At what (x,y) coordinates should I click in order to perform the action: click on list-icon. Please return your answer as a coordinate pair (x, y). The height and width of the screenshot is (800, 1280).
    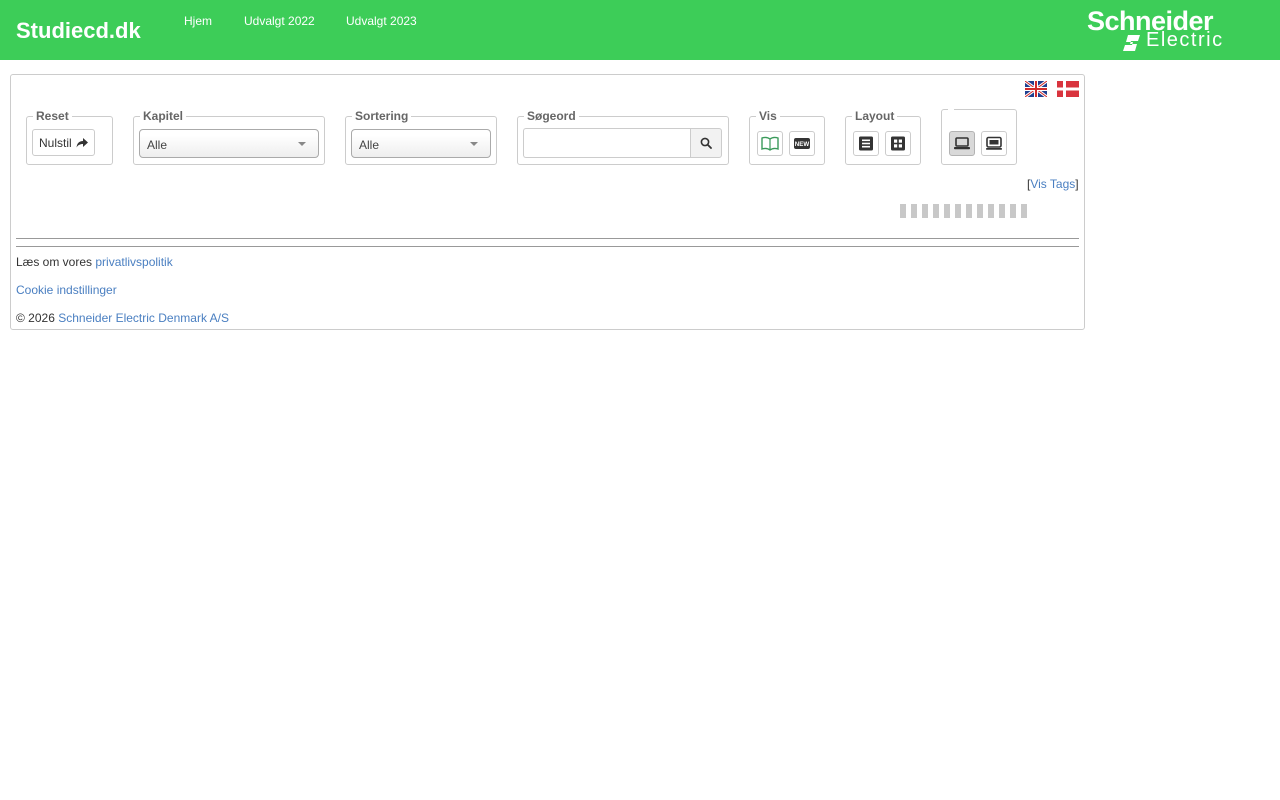
    Looking at the image, I should click on (866, 143).